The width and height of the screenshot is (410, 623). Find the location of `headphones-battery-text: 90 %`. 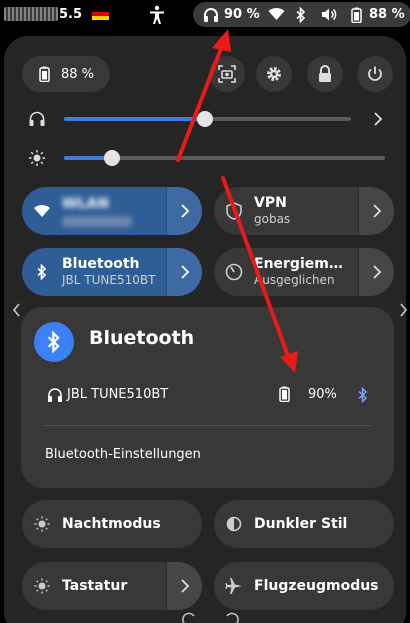

headphones-battery-text: 90 % is located at coordinates (242, 14).